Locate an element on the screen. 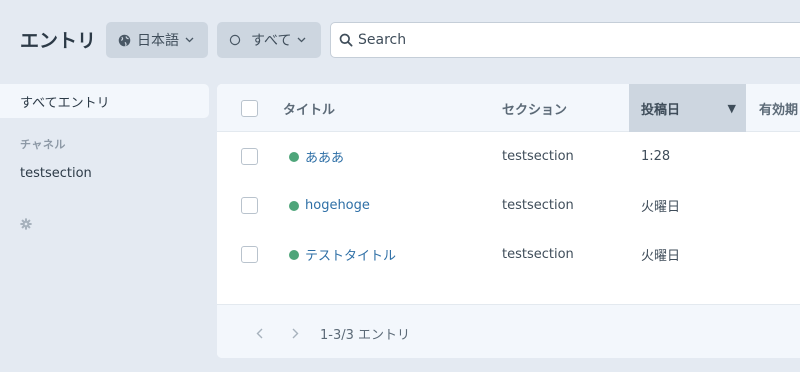 The height and width of the screenshot is (372, 800). table-row: あああ testsection 1:28 is located at coordinates (508, 156).